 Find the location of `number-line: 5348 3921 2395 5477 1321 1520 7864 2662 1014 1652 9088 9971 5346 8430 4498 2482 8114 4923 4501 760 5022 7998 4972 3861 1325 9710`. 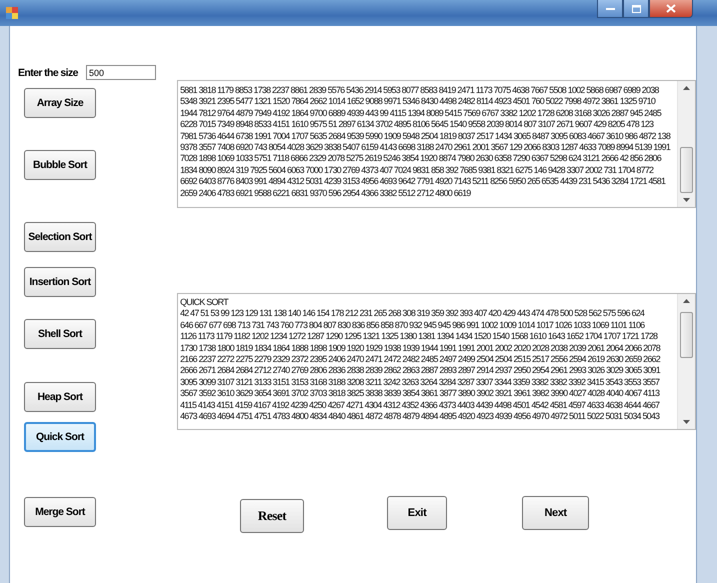

number-line: 5348 3921 2395 5477 1321 1520 7864 2662 1014 1652 9088 9971 5346 8430 4498 2482 8114 4923 4501 760 5022 7998 4972 3861 1325 9710 is located at coordinates (418, 102).